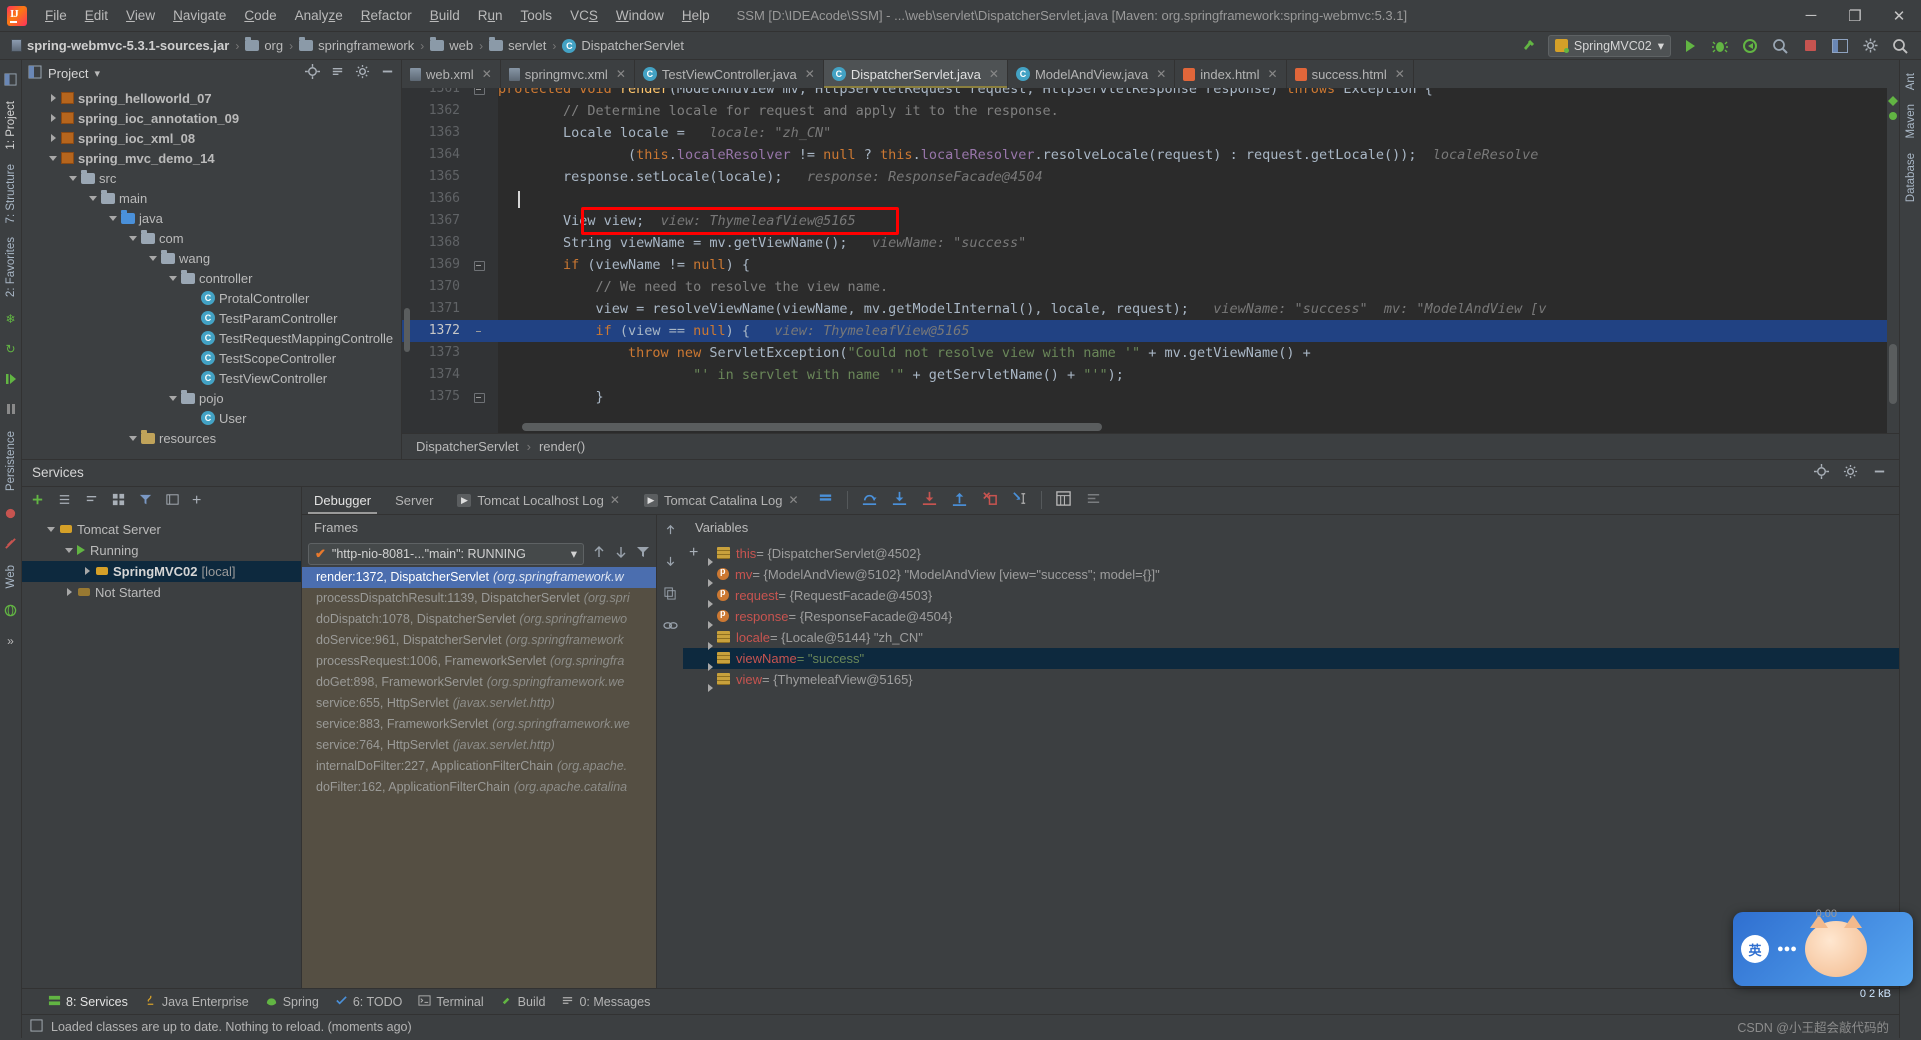 The image size is (1921, 1040). Describe the element at coordinates (11, 379) in the screenshot. I see `resume-program-icon` at that location.